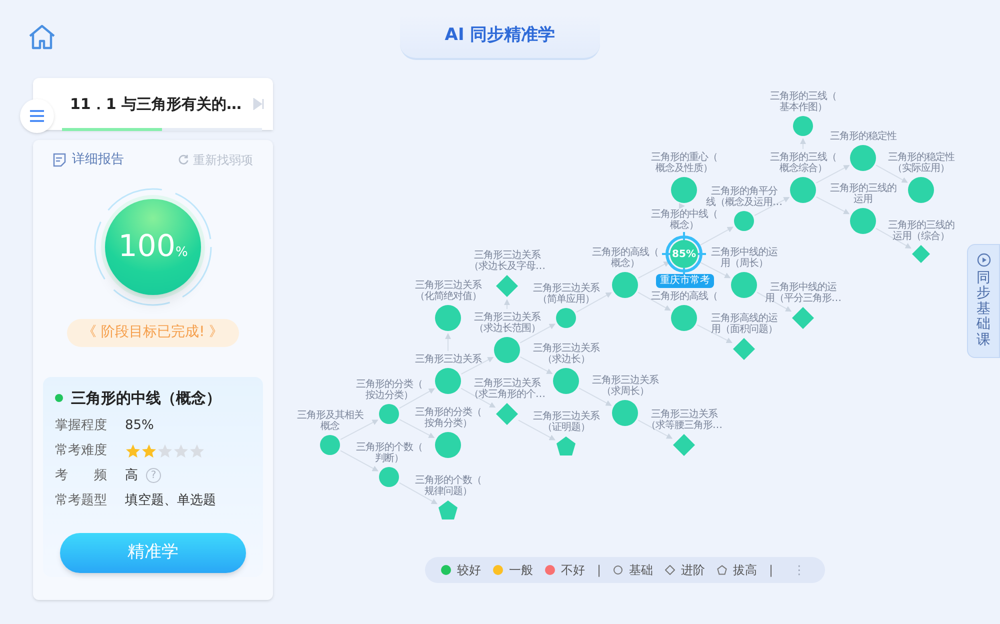 The width and height of the screenshot is (1000, 624). Describe the element at coordinates (88, 160) in the screenshot. I see `report-link: 详细报告` at that location.